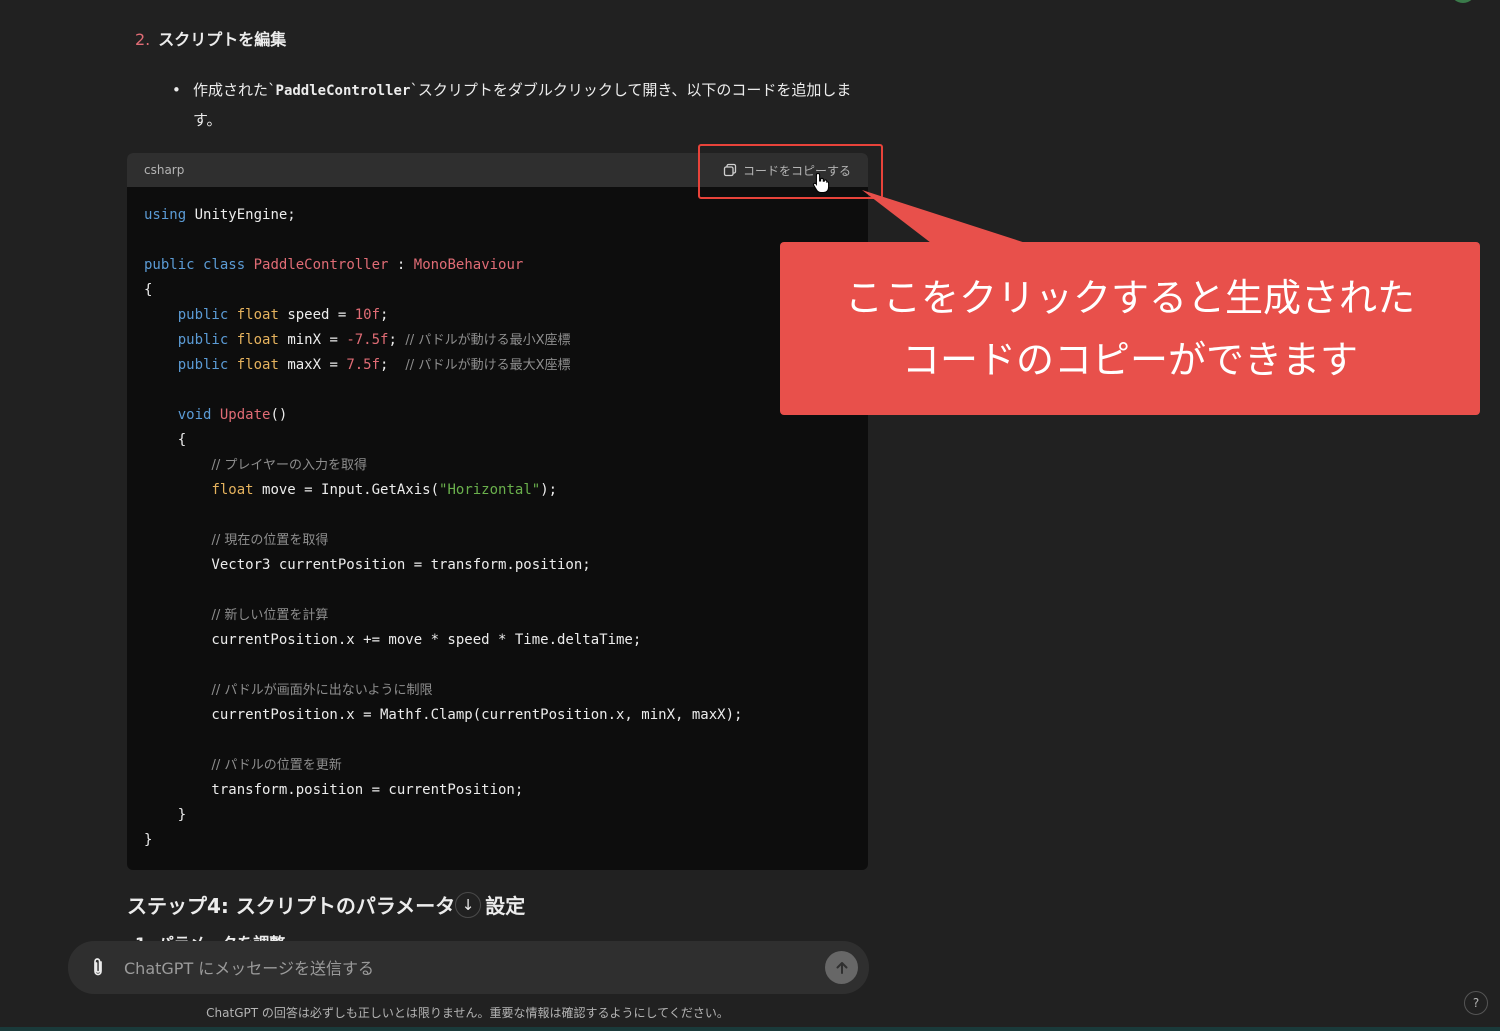 The width and height of the screenshot is (1500, 1031). I want to click on message-composer, so click(468, 967).